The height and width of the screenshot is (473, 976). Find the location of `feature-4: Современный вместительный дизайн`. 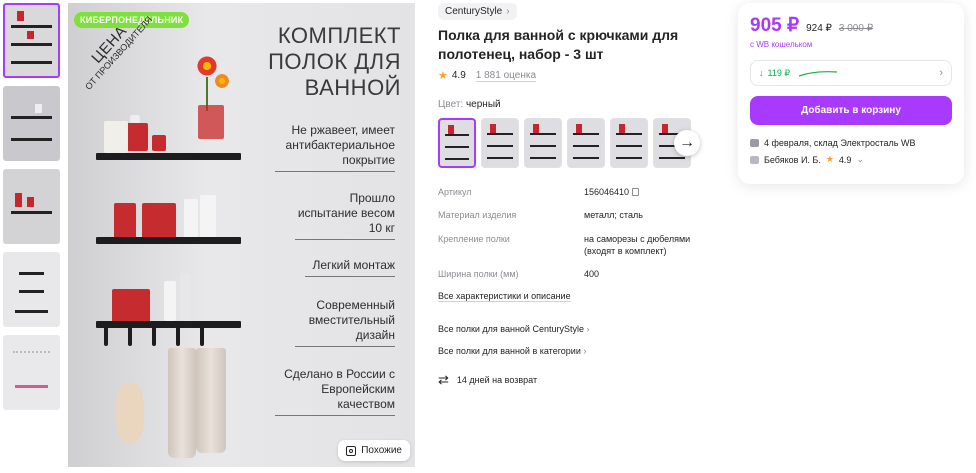

feature-4: Современный вместительный дизайн is located at coordinates (345, 322).